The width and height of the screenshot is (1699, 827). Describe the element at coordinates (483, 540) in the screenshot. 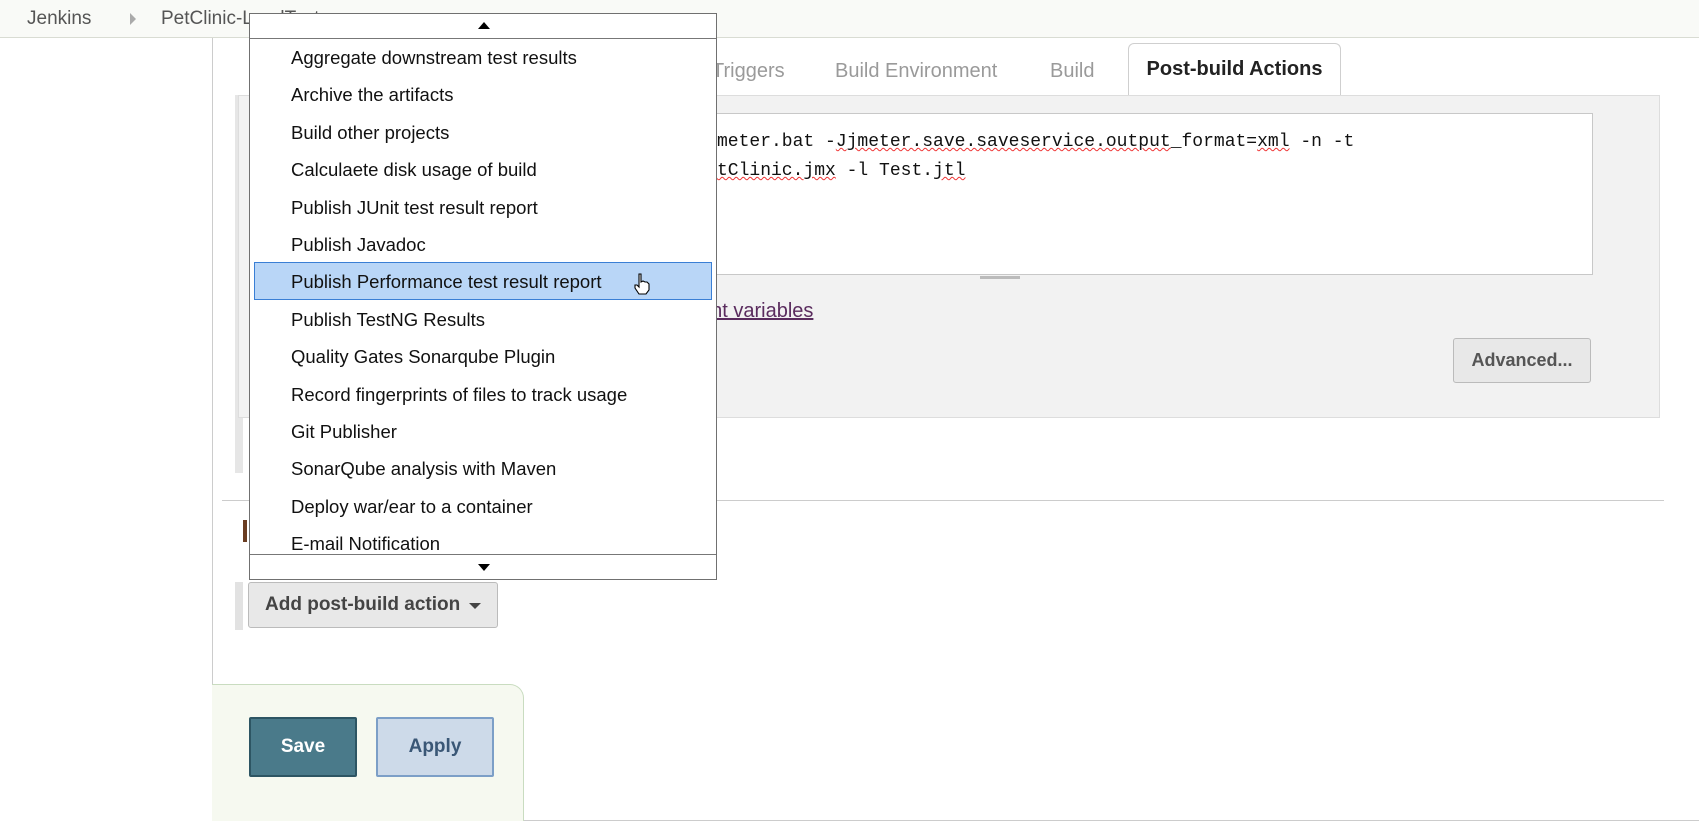

I see `dropdown-item: E-mail Notification` at that location.